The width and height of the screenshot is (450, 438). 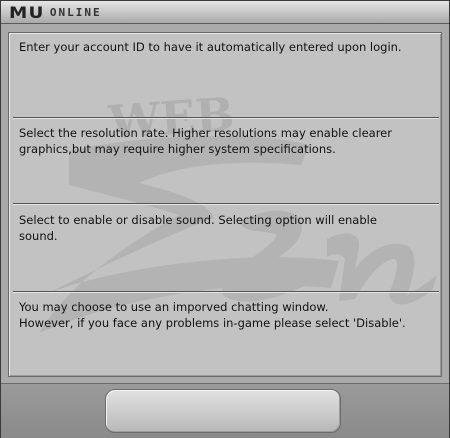 What do you see at coordinates (38, 236) in the screenshot?
I see `help-line: sound.` at bounding box center [38, 236].